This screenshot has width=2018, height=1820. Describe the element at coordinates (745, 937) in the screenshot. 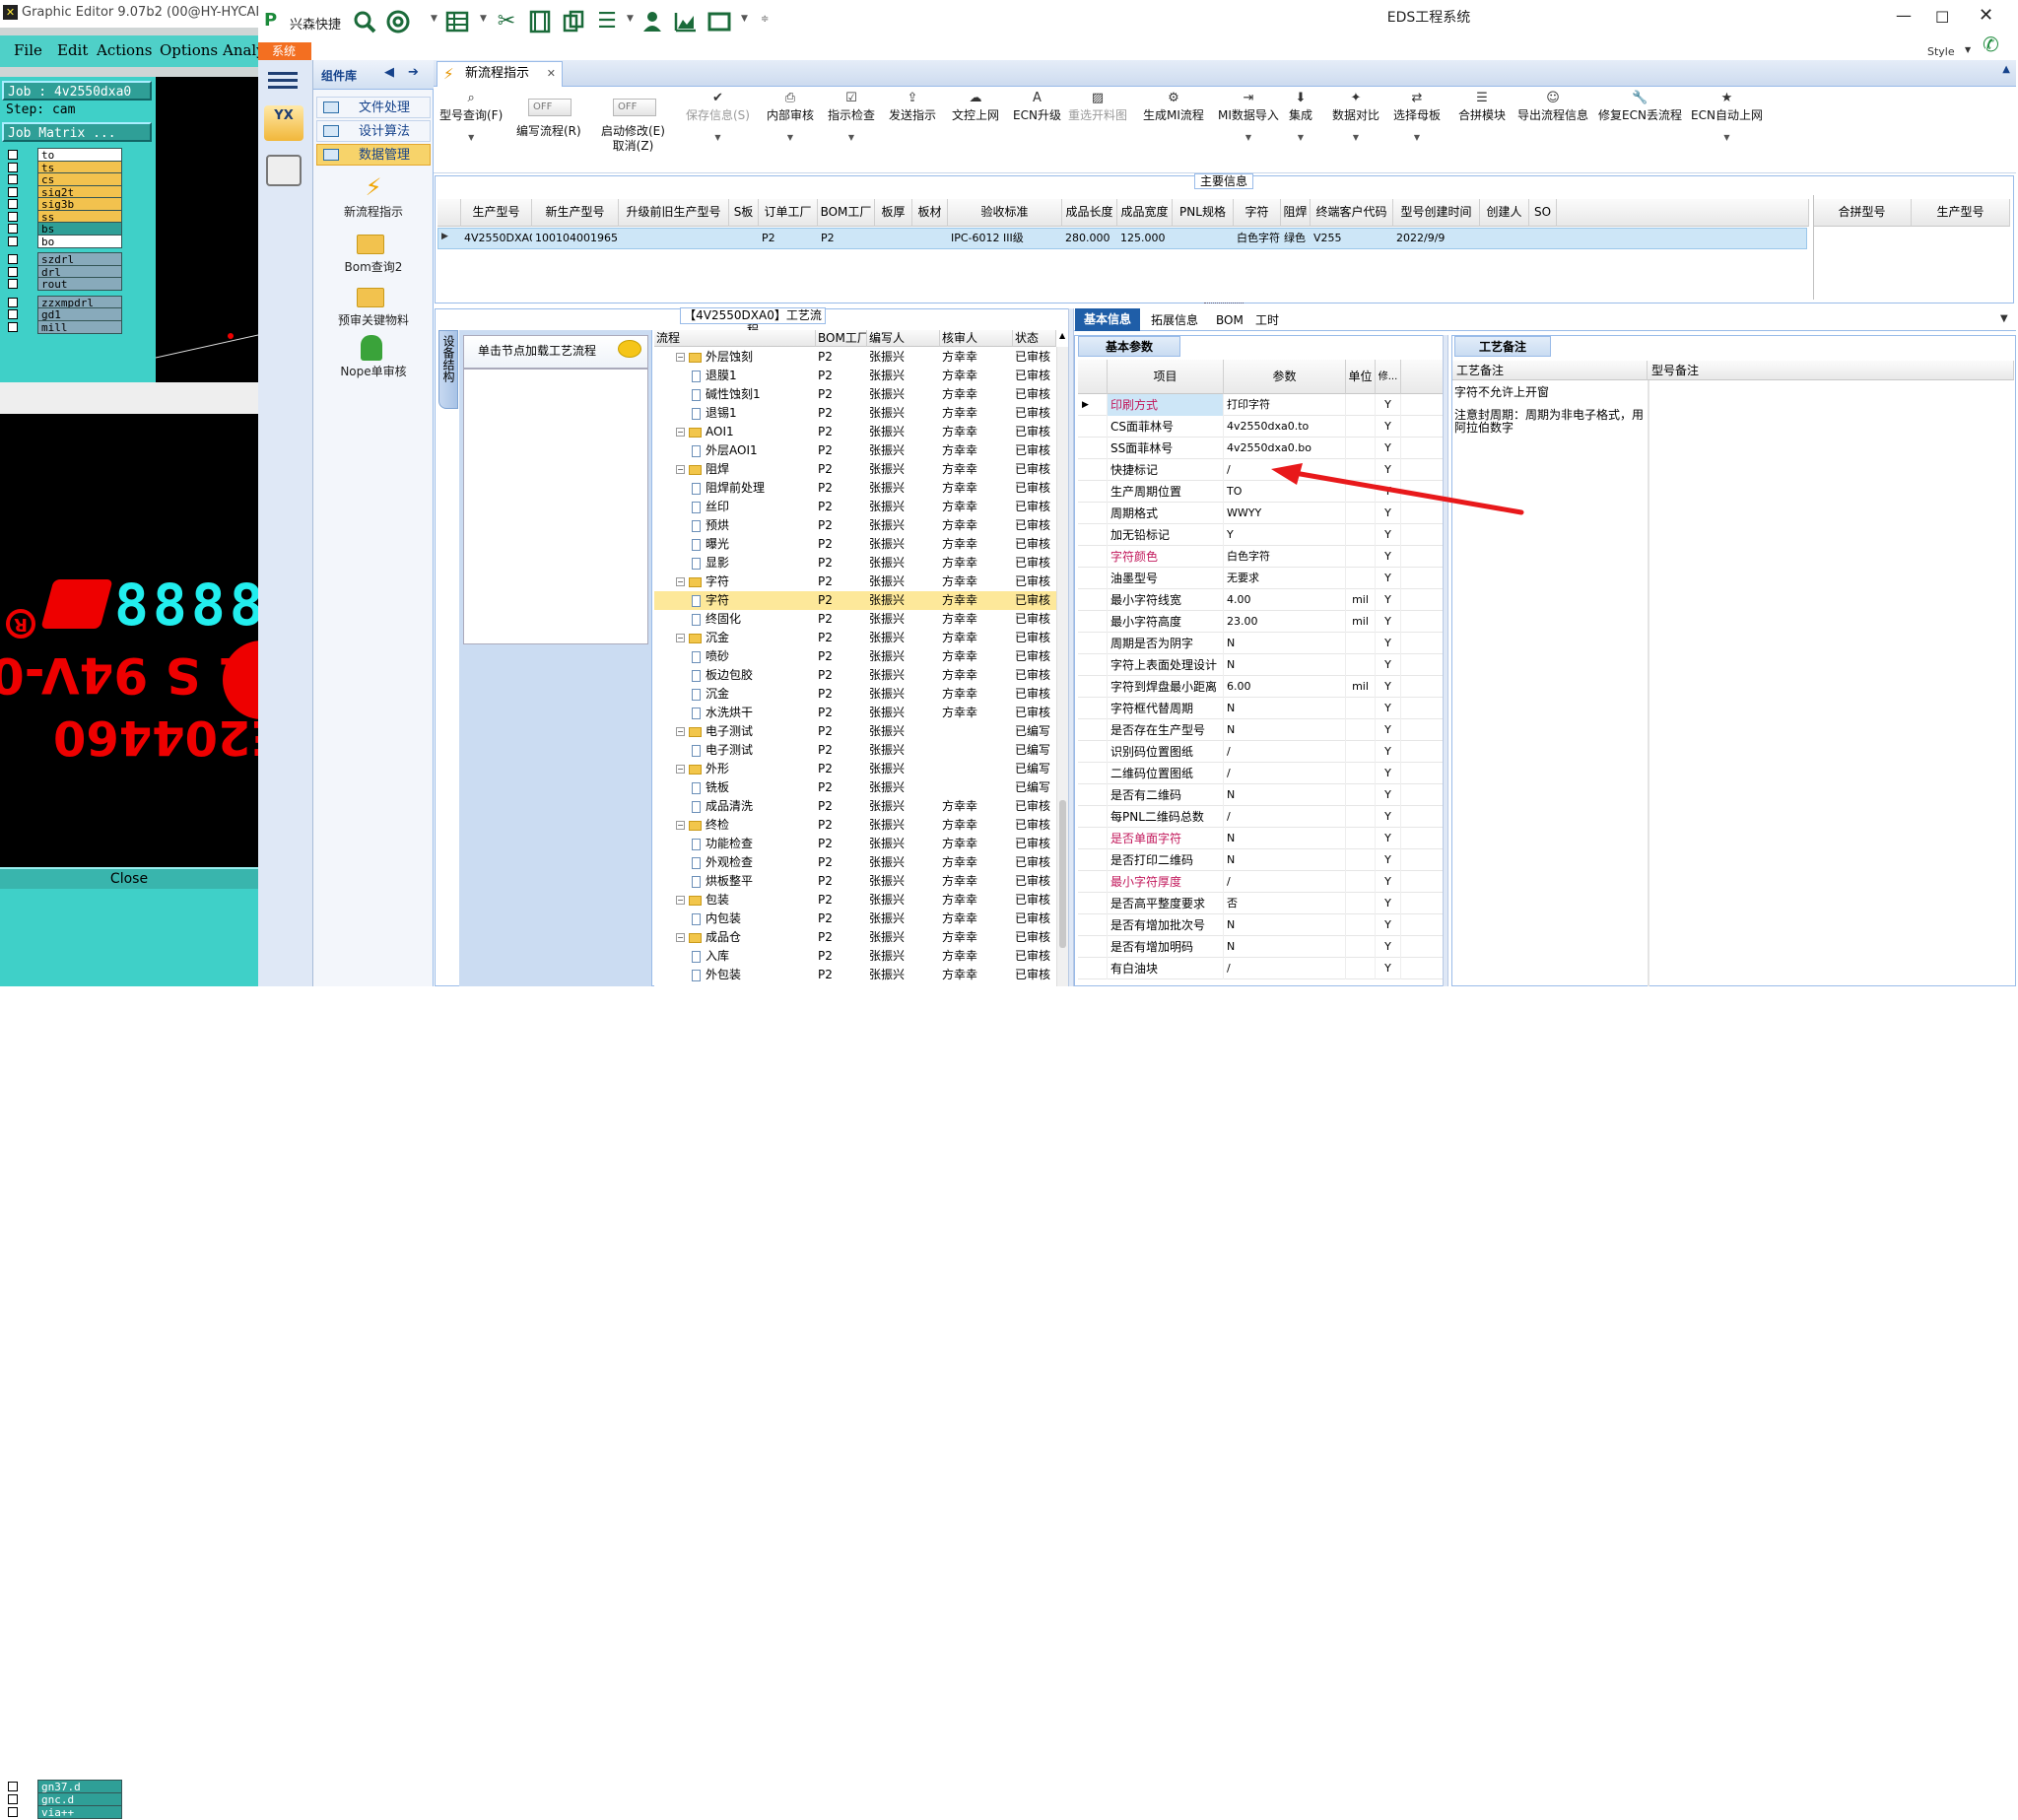

I see `tree-node: − 成品仓` at that location.